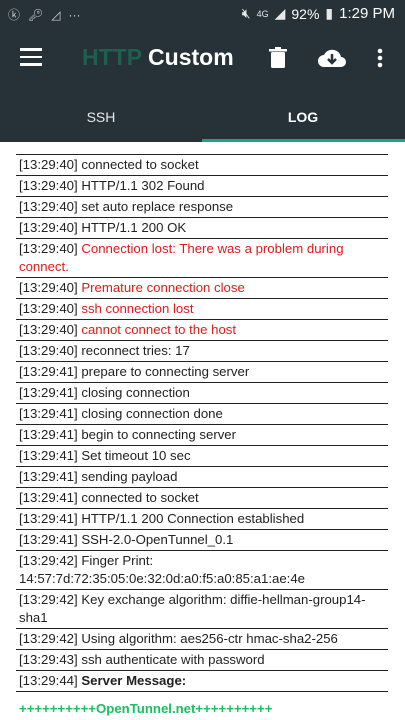  Describe the element at coordinates (143, 185) in the screenshot. I see `log-message: HTTP/1.1 302 Found` at that location.